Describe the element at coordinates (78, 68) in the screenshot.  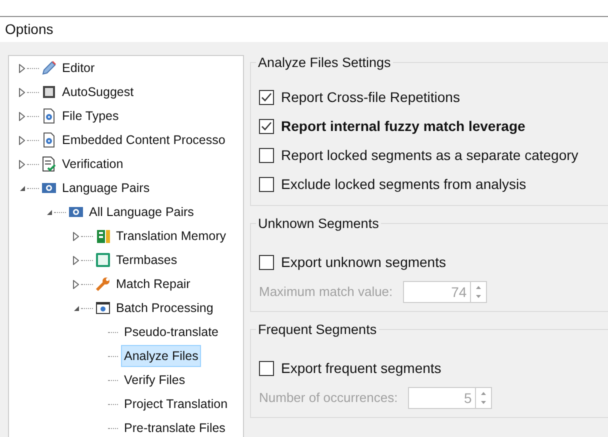
I see `tree-item: Editor` at that location.